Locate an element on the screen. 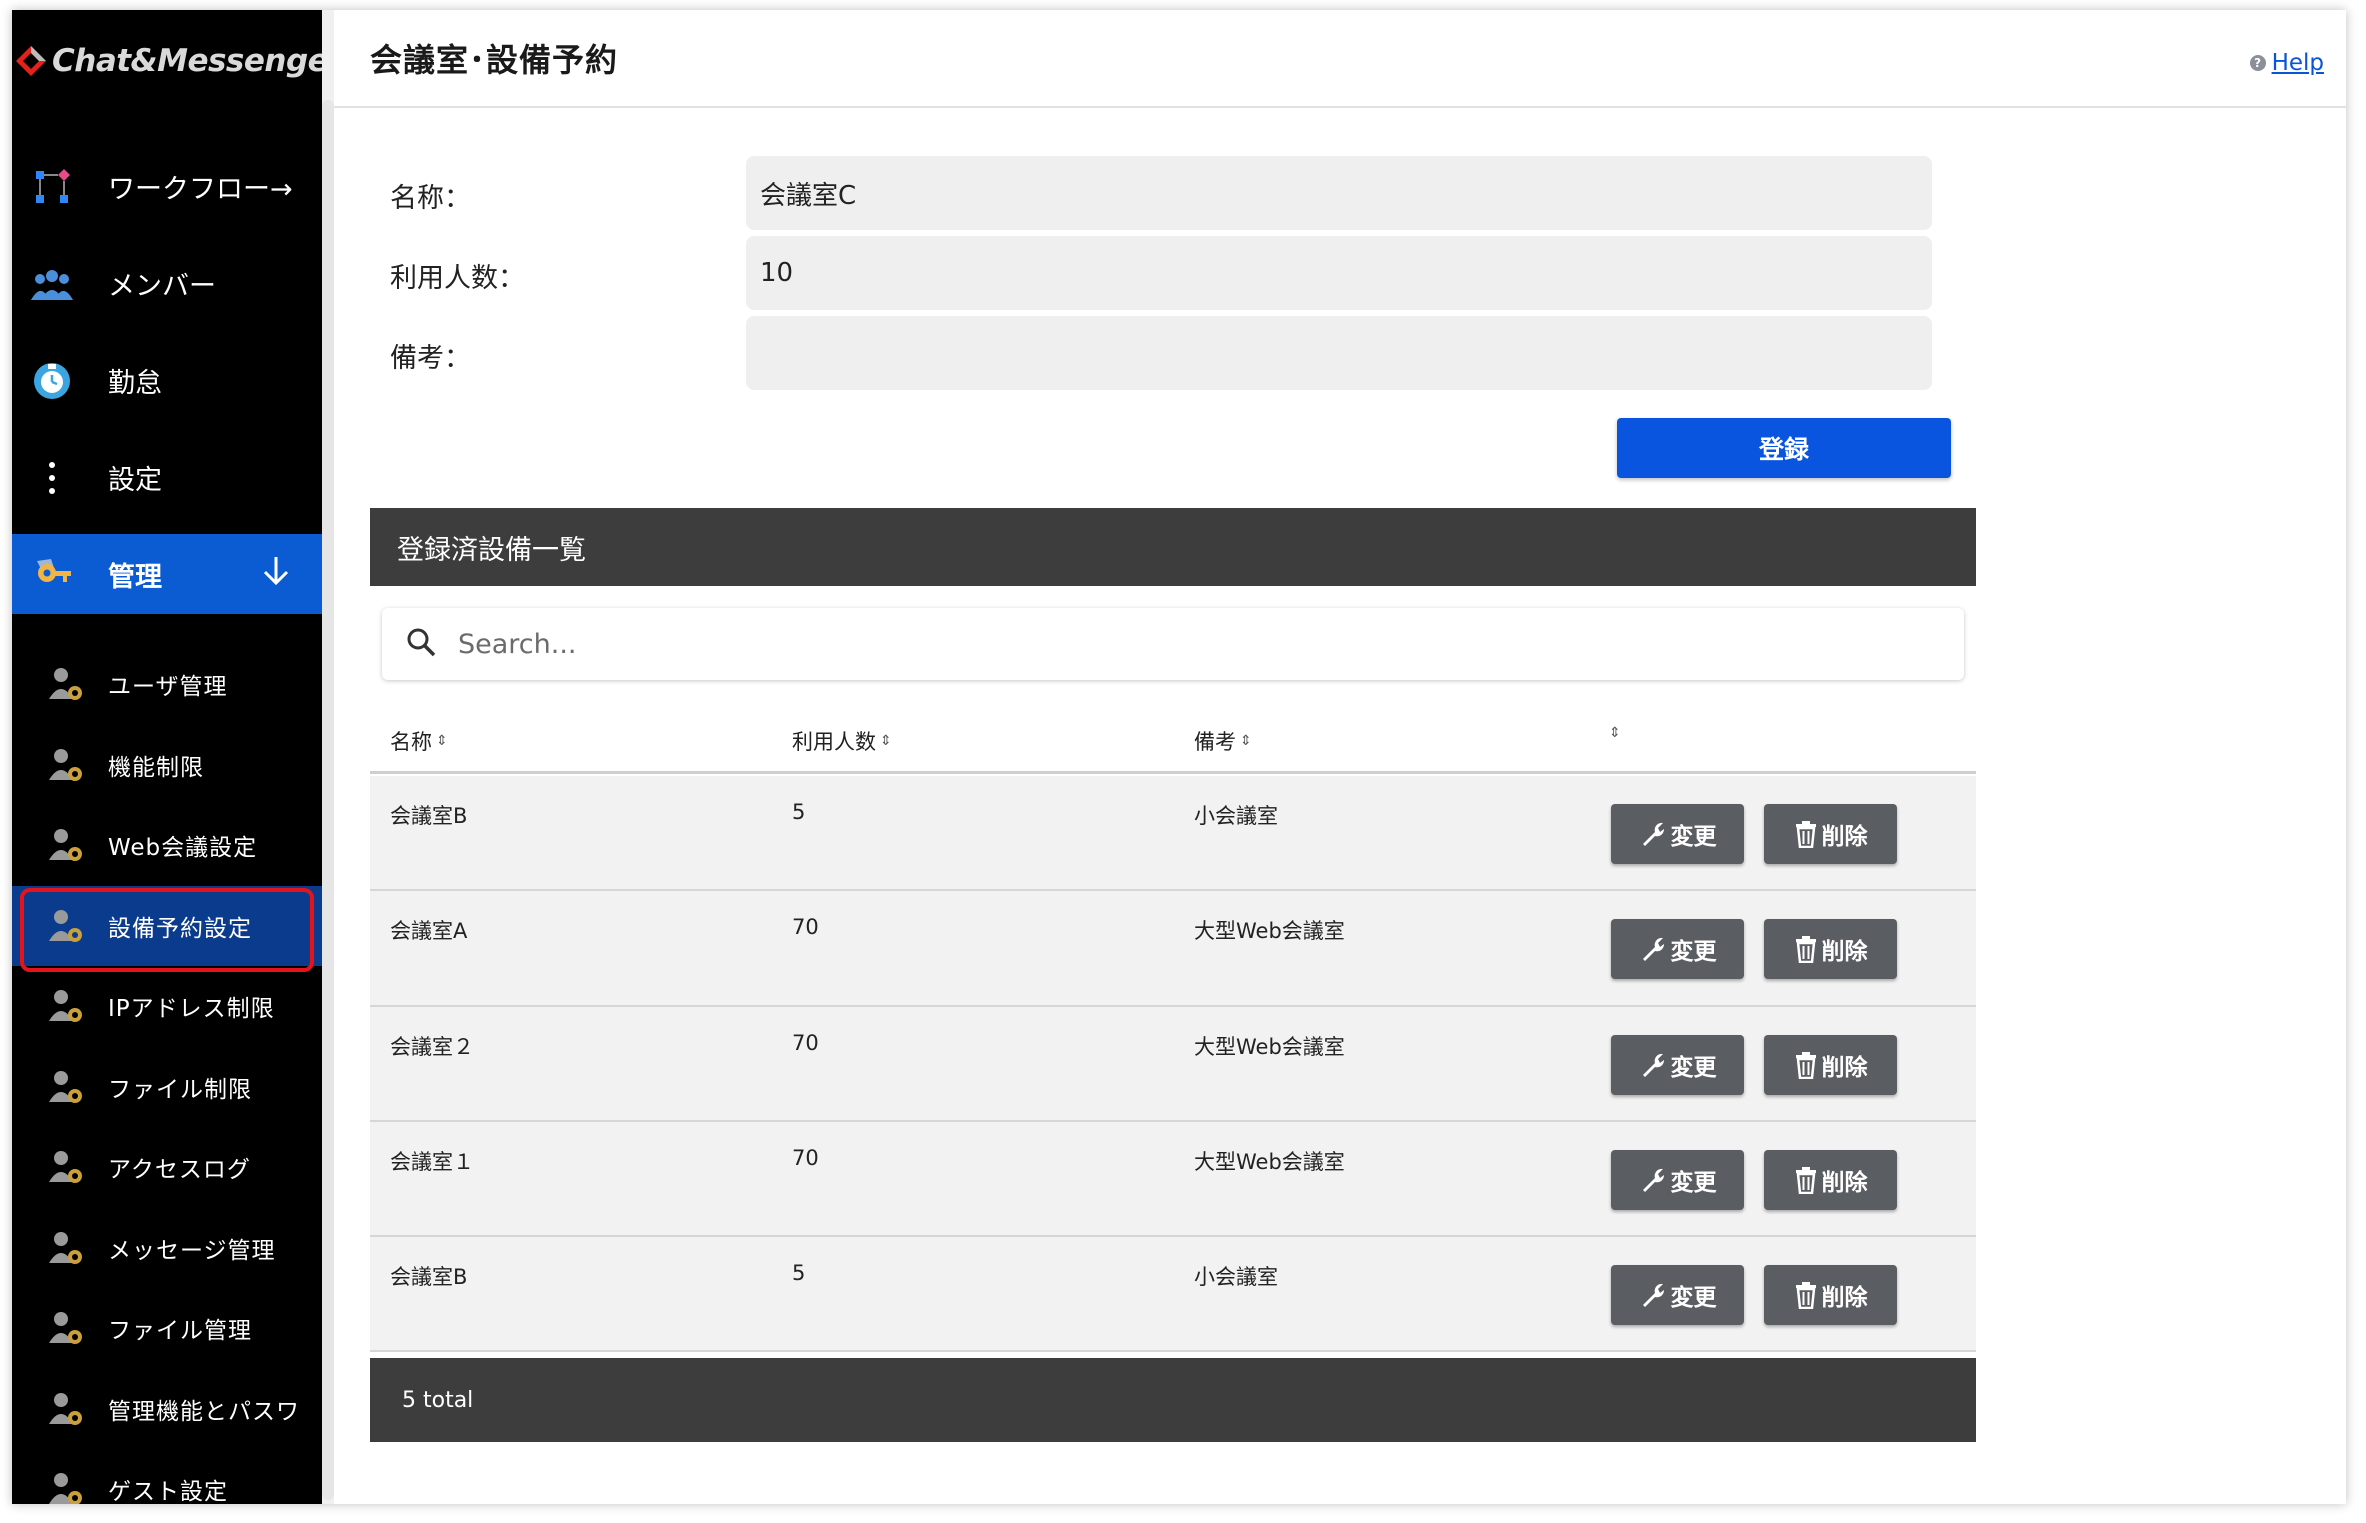 The height and width of the screenshot is (1523, 2366). sub-item-access-log: アクセスログ is located at coordinates (167, 1167).